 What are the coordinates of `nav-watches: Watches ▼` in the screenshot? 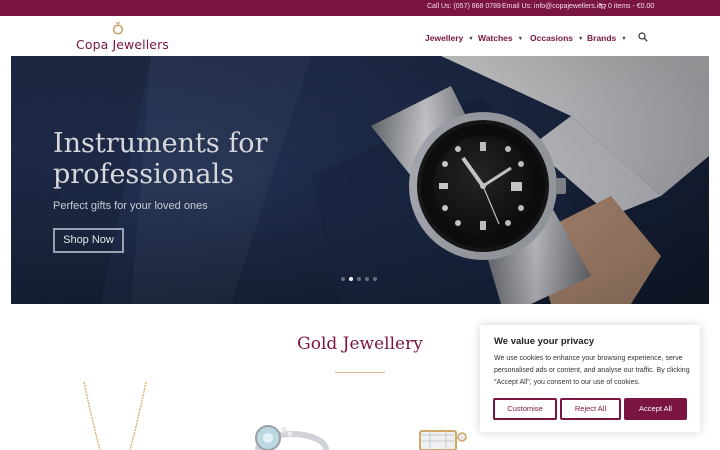 It's located at (500, 38).